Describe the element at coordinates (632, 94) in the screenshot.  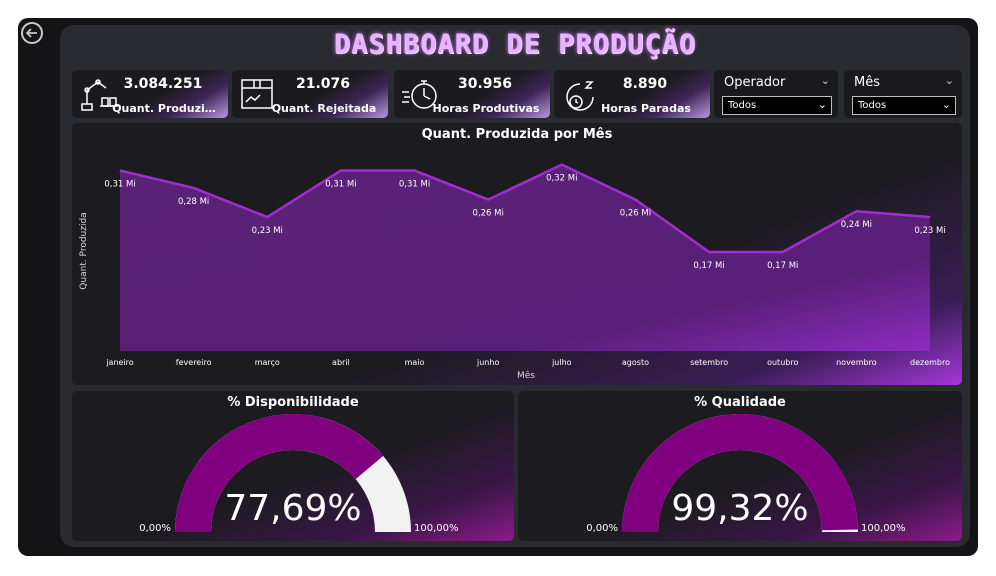
I see `kpi-card-horas-paradas: 8.890 Horas Paradas` at that location.